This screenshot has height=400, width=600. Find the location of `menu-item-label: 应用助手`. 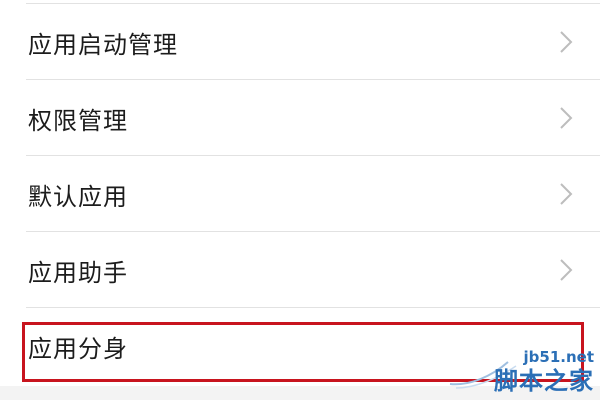

menu-item-label: 应用助手 is located at coordinates (78, 272).